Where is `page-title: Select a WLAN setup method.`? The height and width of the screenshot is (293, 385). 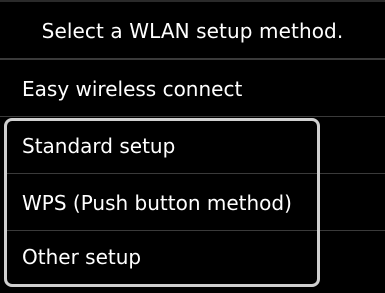 page-title: Select a WLAN setup method. is located at coordinates (192, 31).